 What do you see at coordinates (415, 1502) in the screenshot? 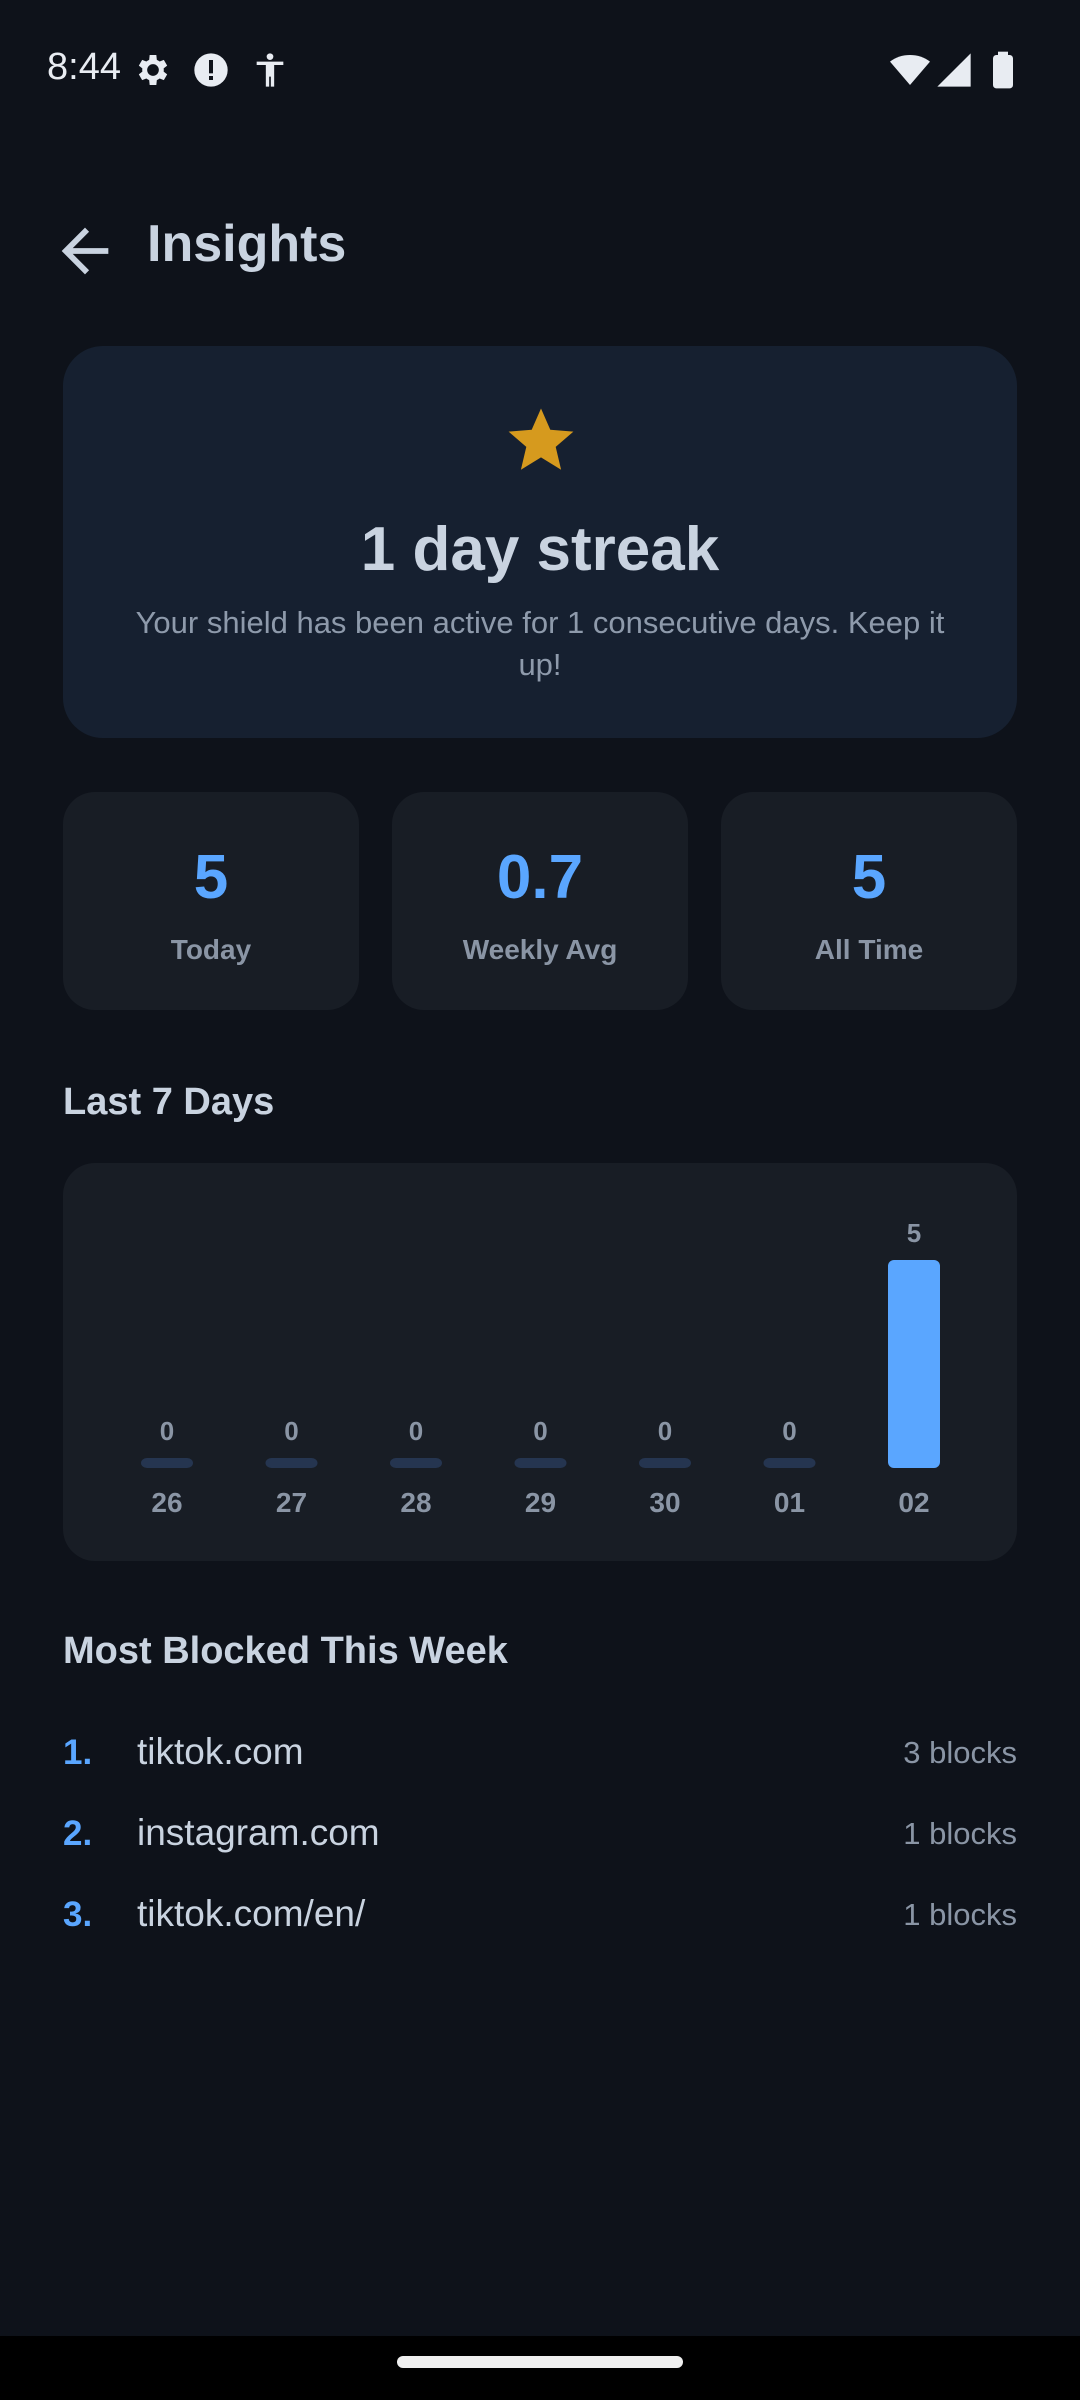
I see `chart-tick-label: 28` at bounding box center [415, 1502].